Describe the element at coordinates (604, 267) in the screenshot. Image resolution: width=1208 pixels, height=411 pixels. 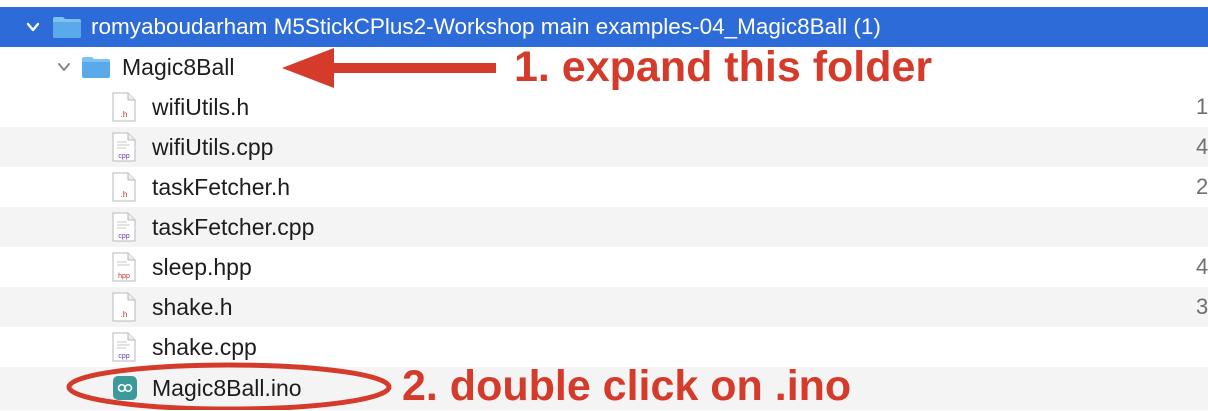
I see `tree-row-file: hpp sleep.hpp 4` at that location.